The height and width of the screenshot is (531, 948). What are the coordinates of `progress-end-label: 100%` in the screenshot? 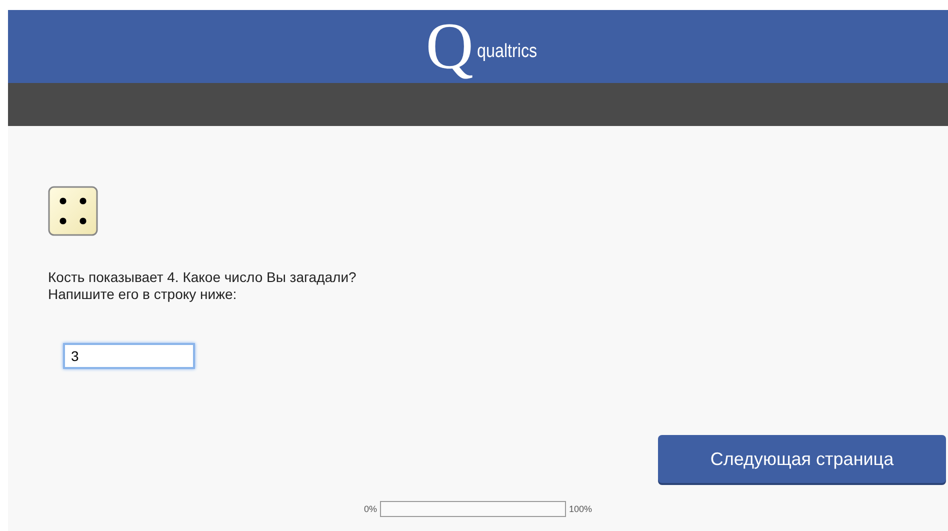 It's located at (580, 509).